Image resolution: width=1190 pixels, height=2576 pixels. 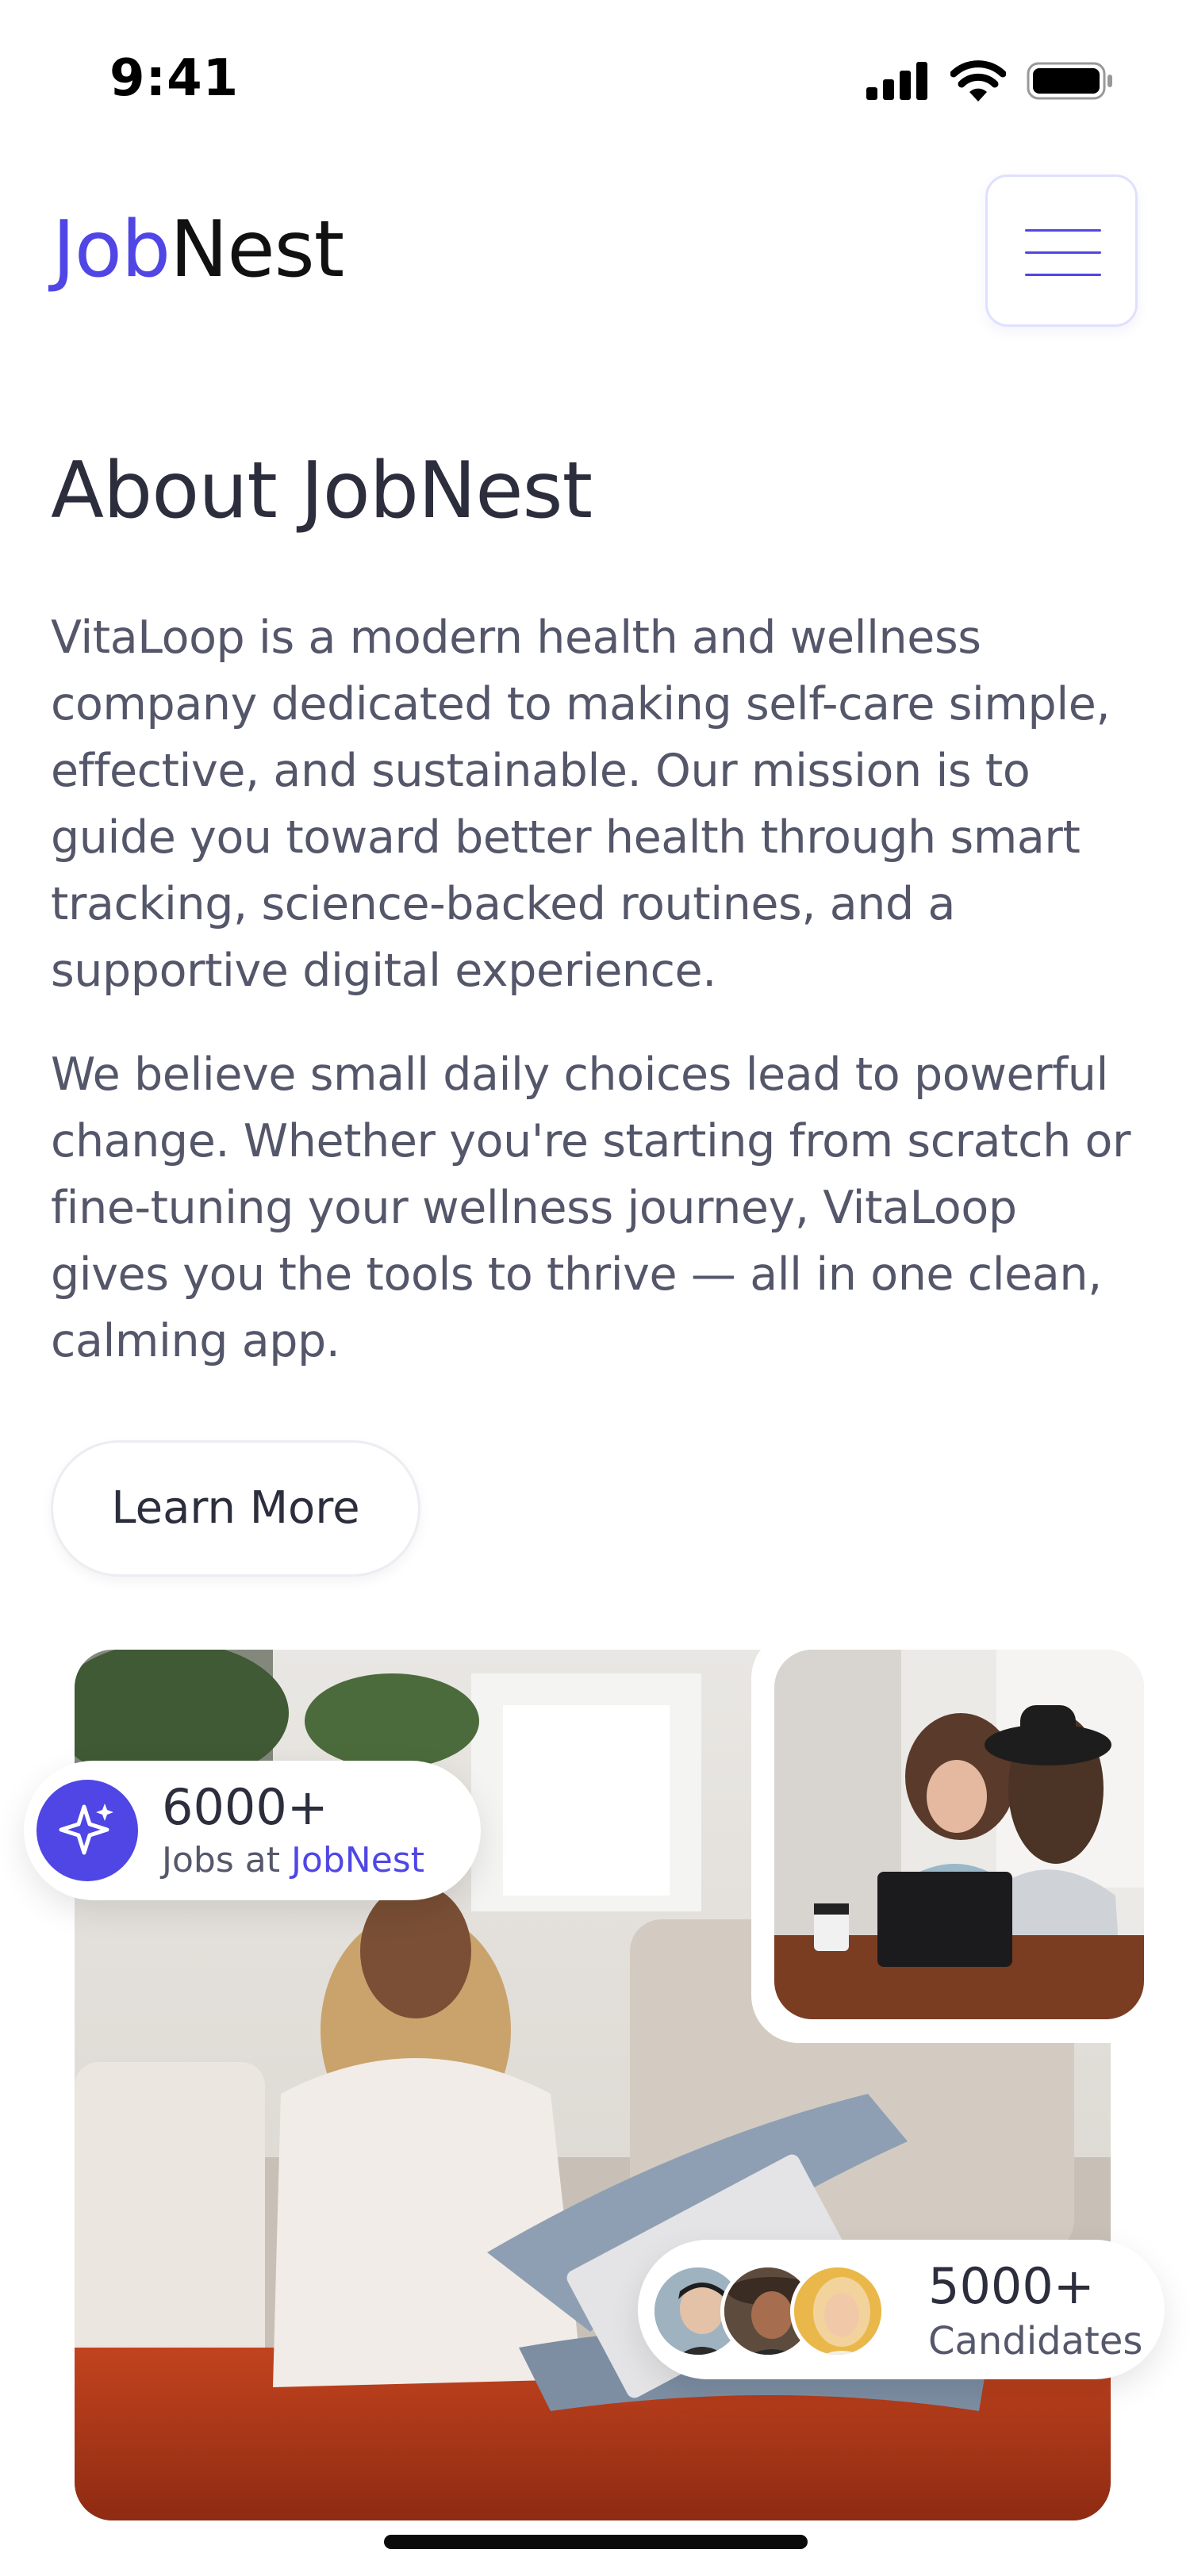 I want to click on jobs-label-brand: JobNest, so click(x=357, y=1860).